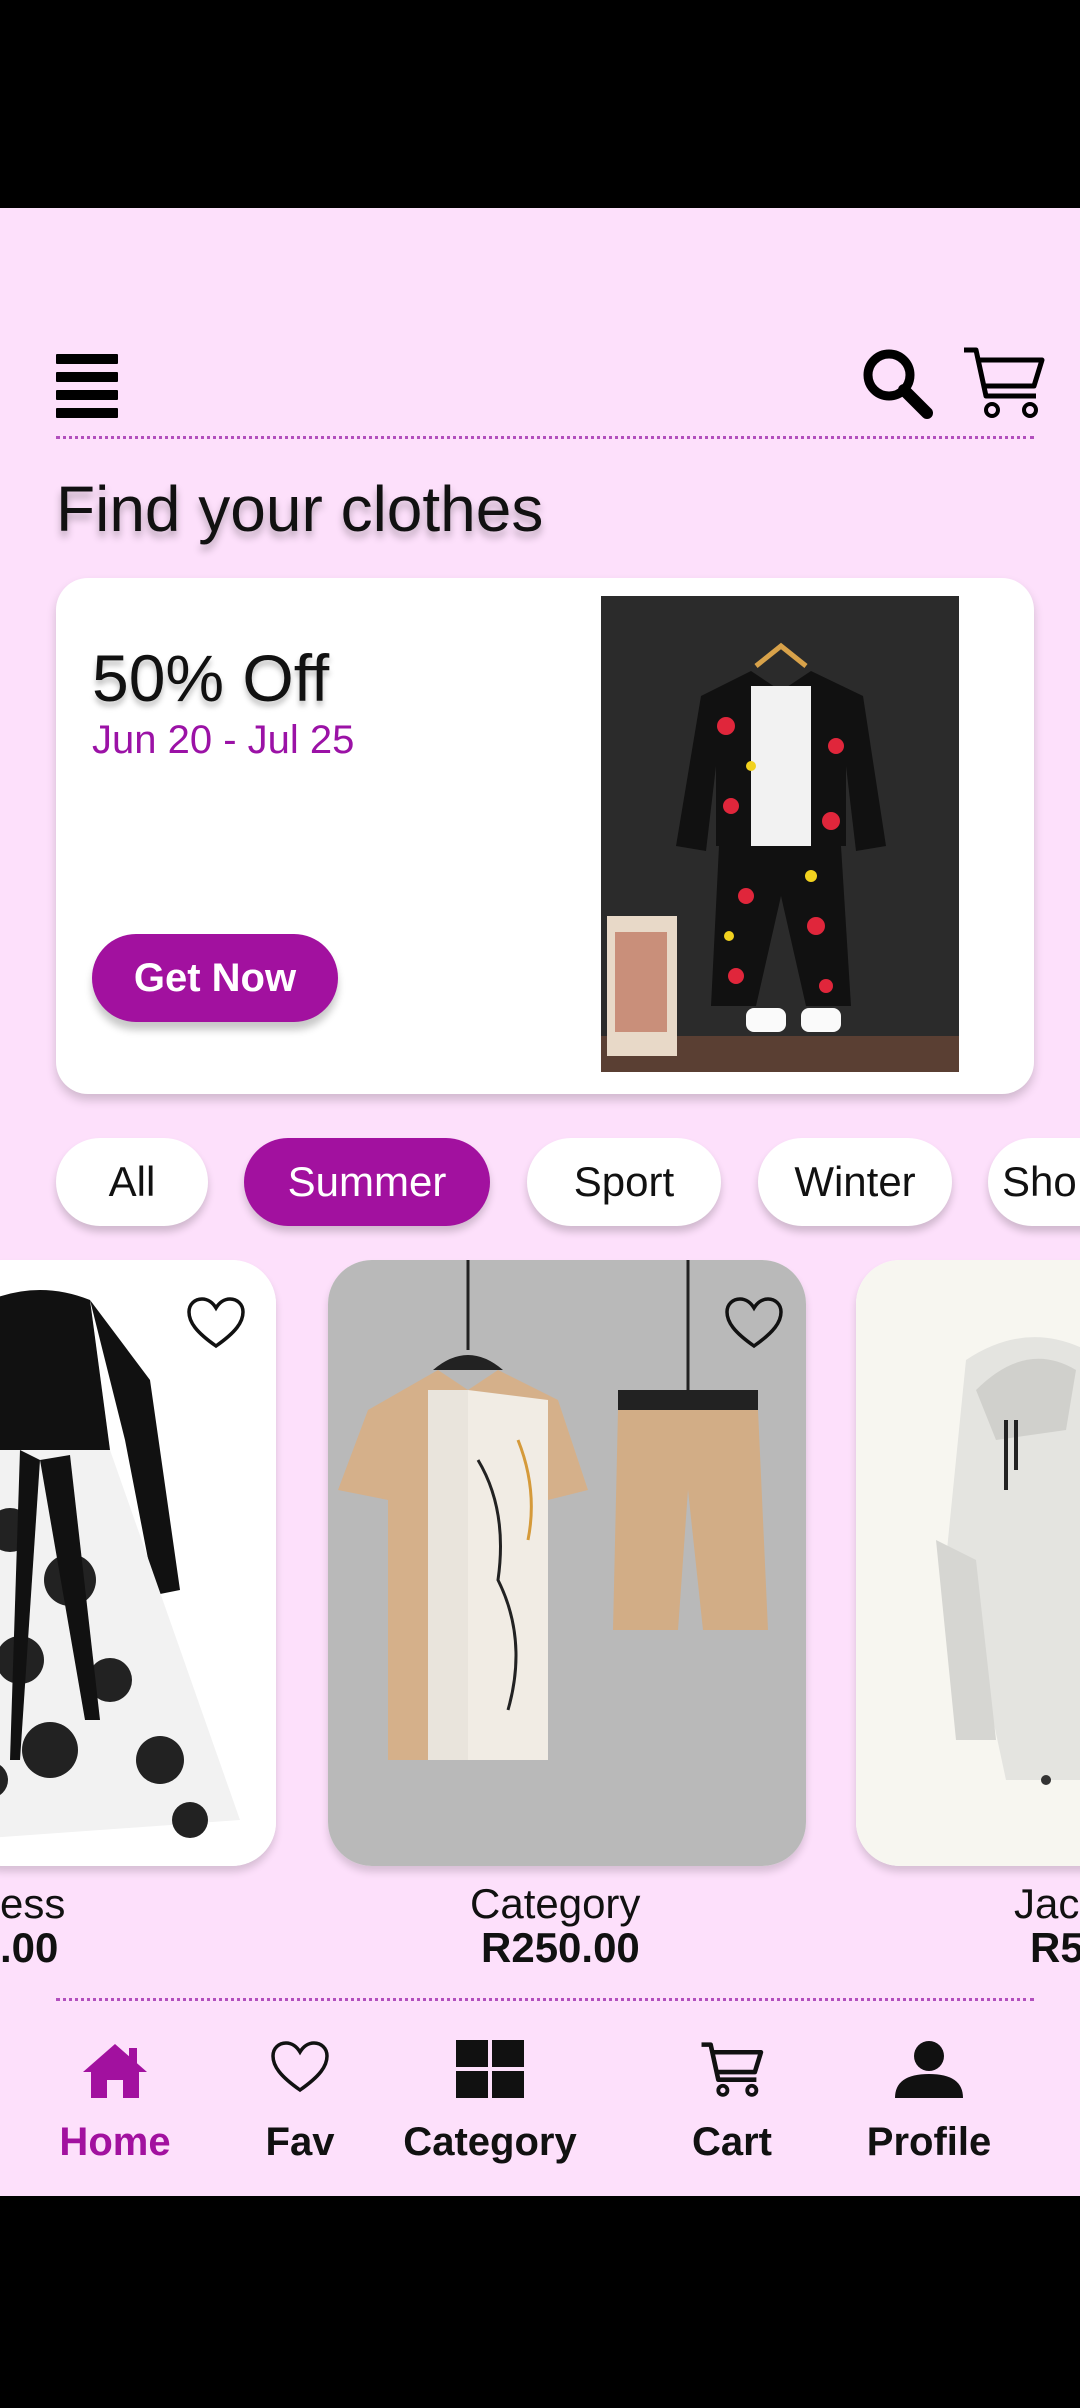  What do you see at coordinates (33, 1903) in the screenshot?
I see `product-name-dress: ess` at bounding box center [33, 1903].